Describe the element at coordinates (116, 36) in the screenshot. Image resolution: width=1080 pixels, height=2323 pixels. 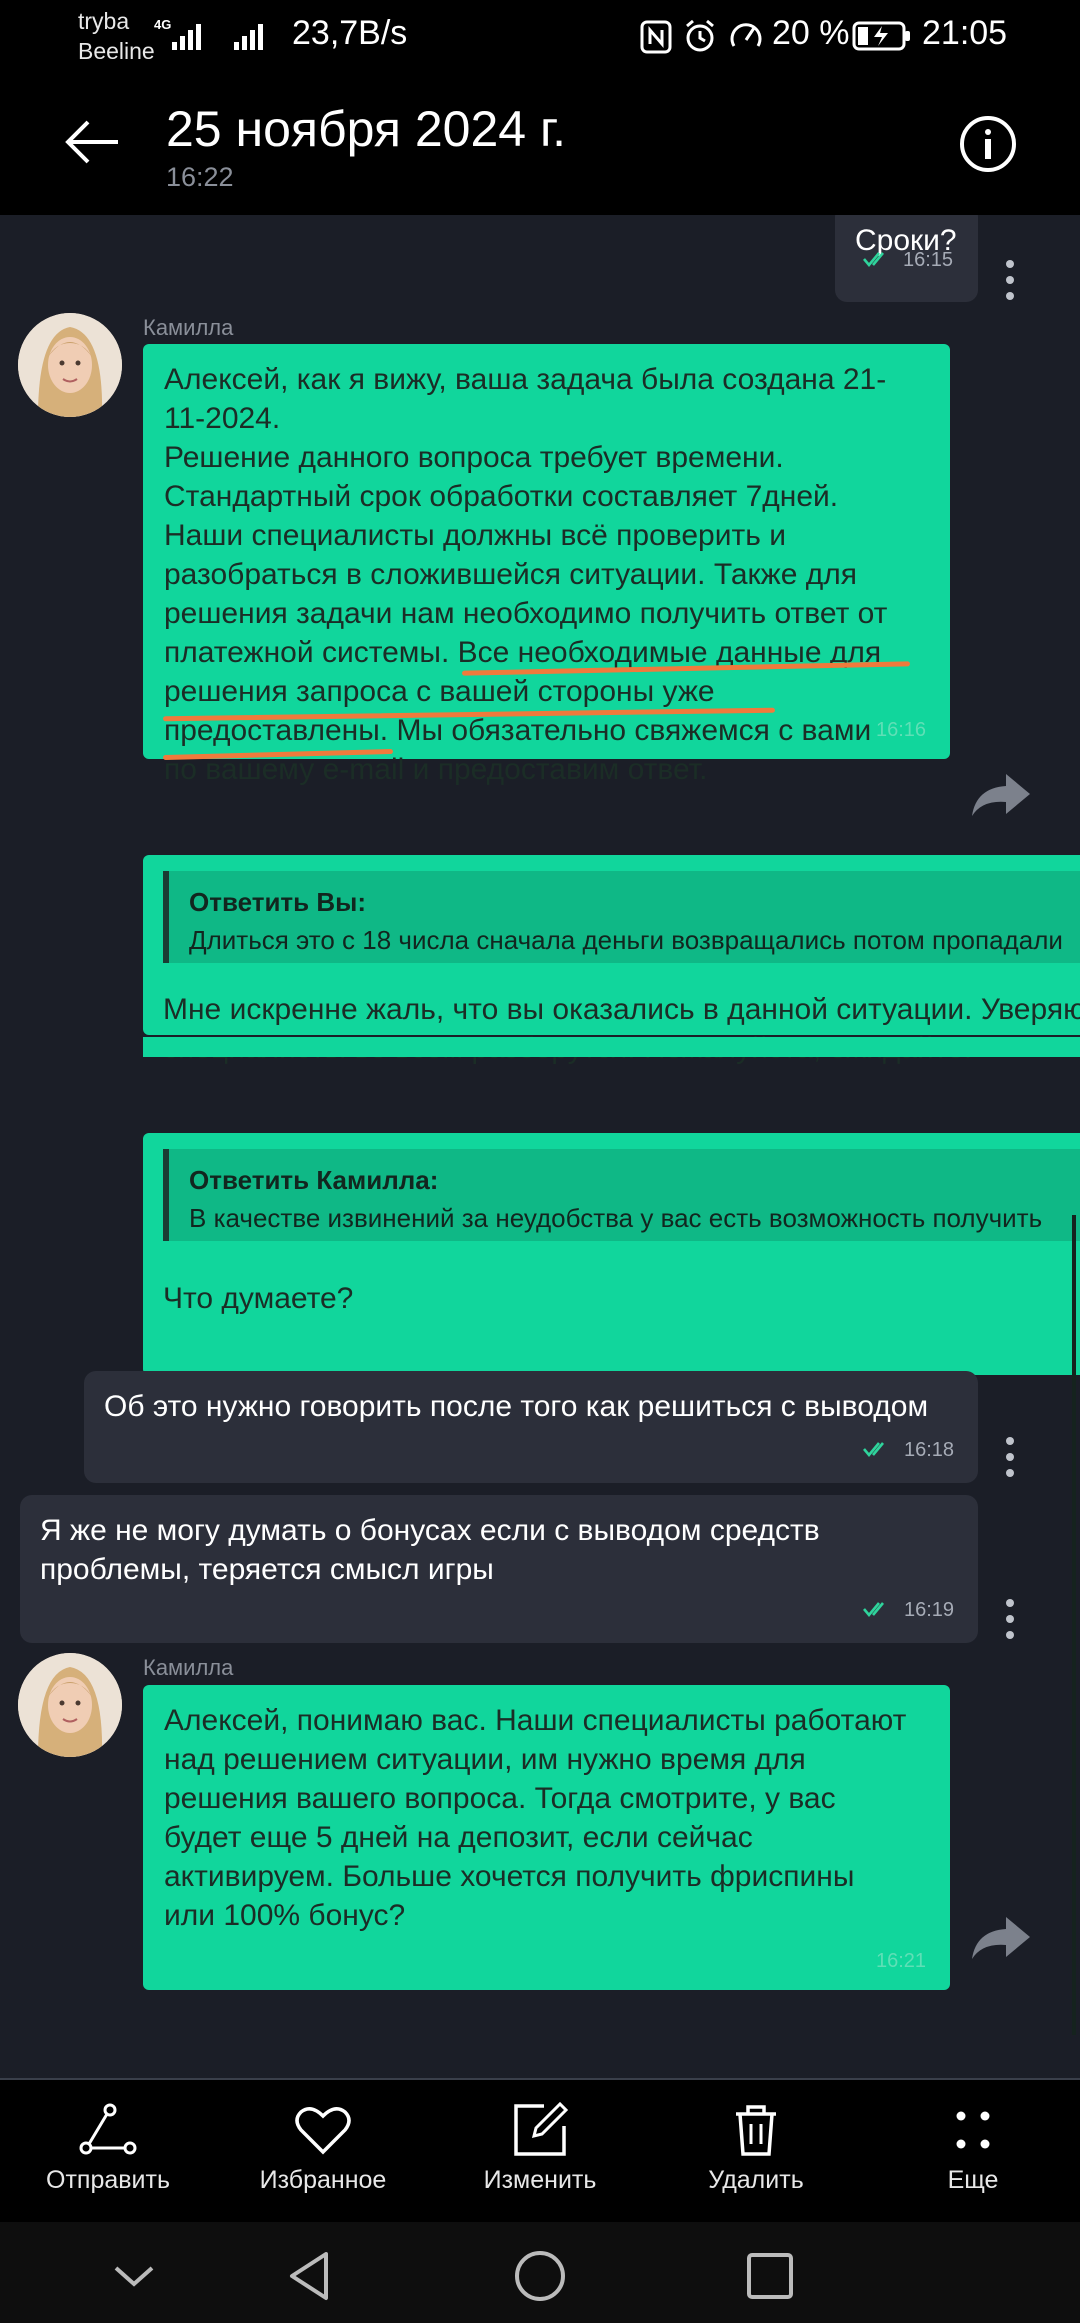
I see `carrier-names: tryba Beeline` at that location.